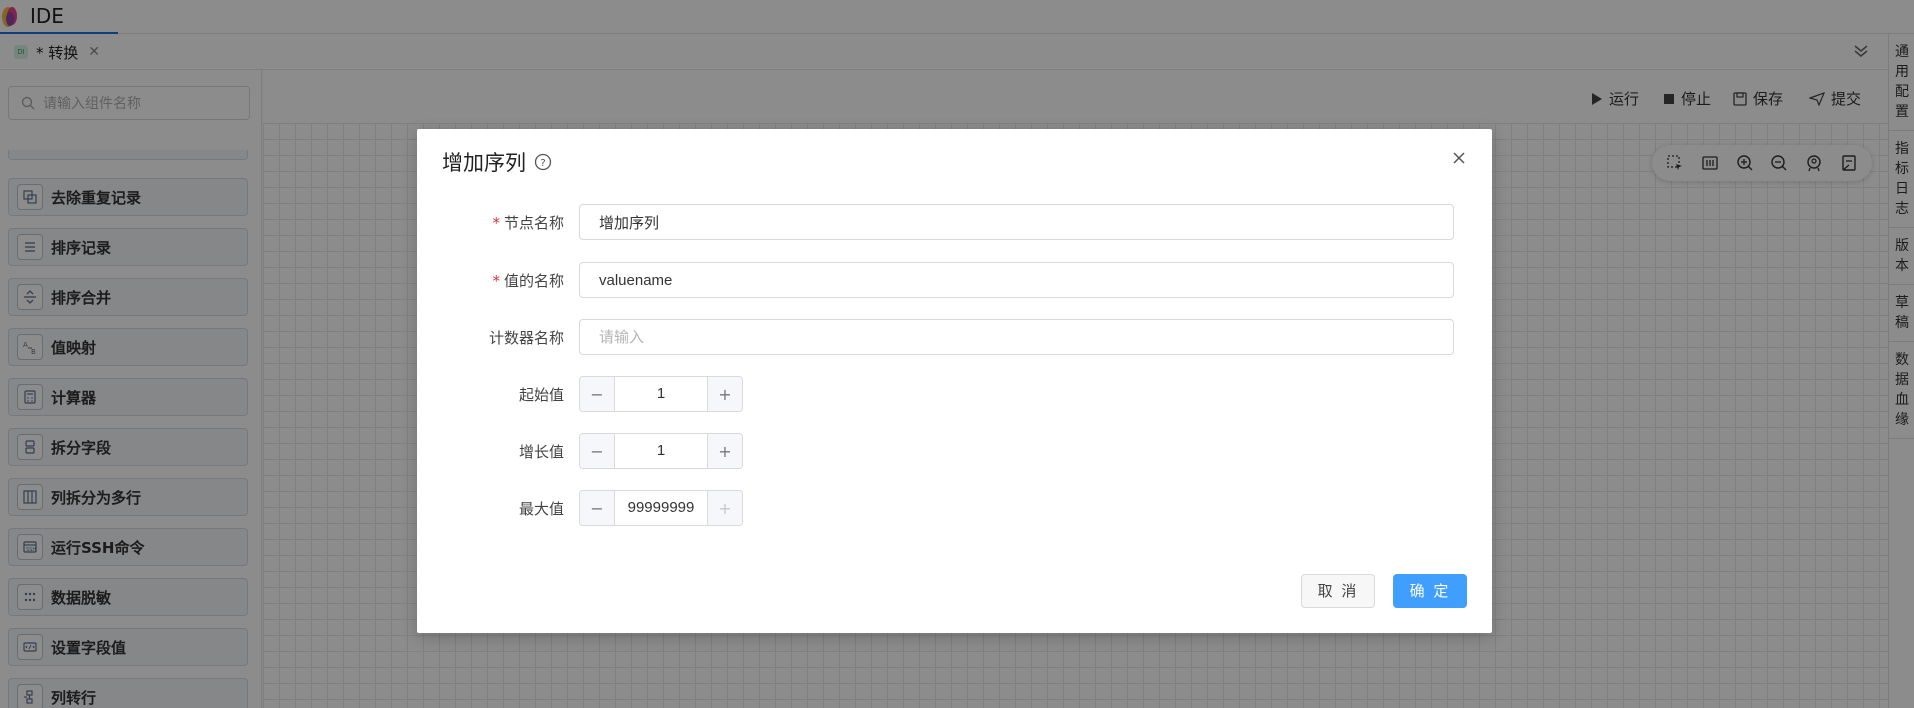  I want to click on node-name-field, so click(1016, 222).